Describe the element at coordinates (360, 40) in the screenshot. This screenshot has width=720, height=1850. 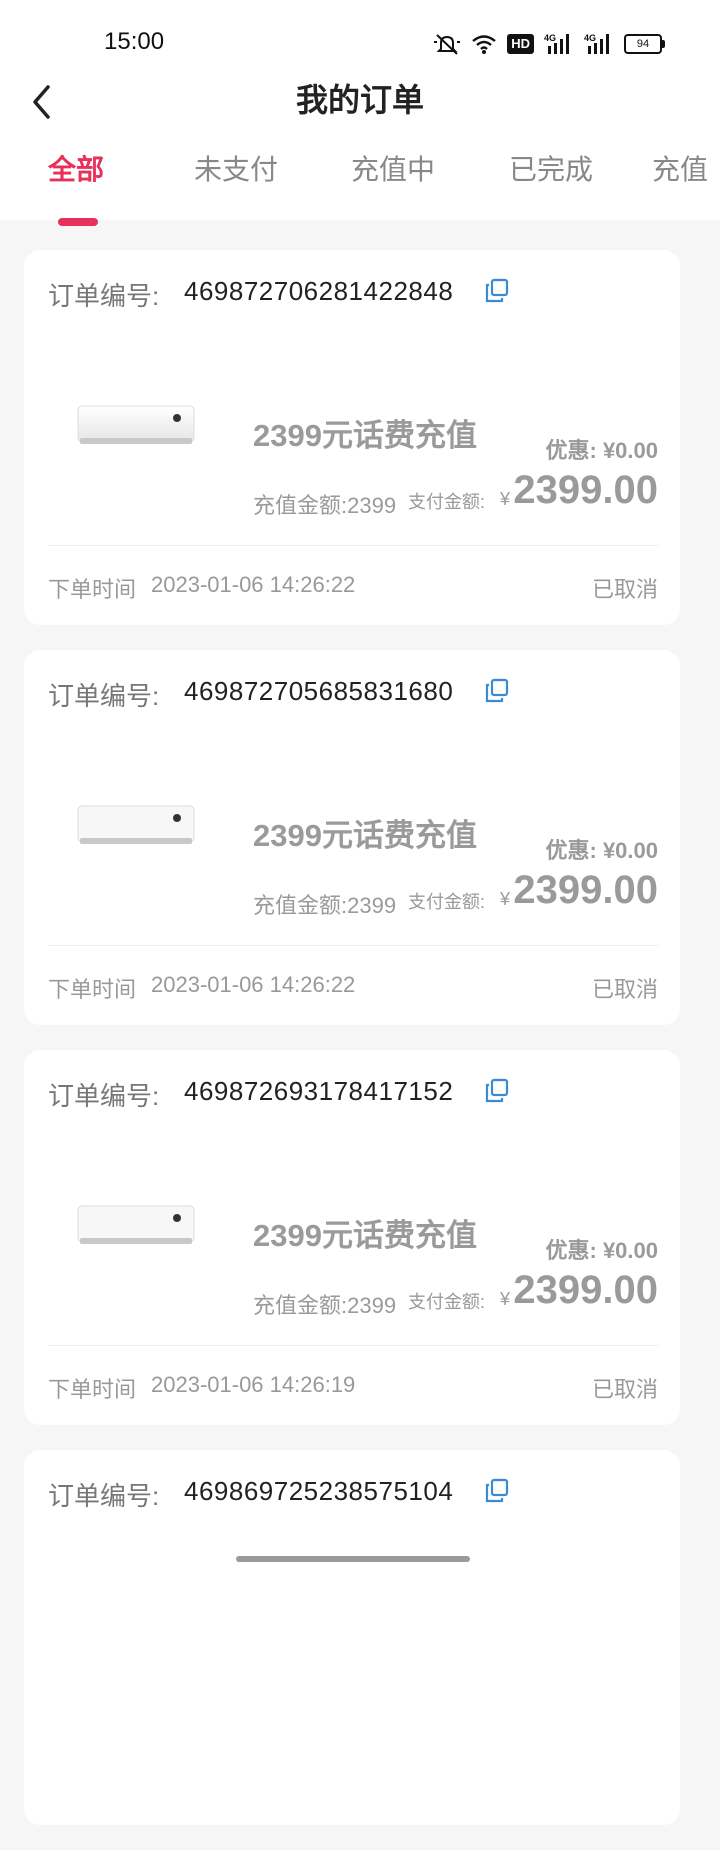
I see `status-bar: 15:00 HD 4G 4G 94` at that location.